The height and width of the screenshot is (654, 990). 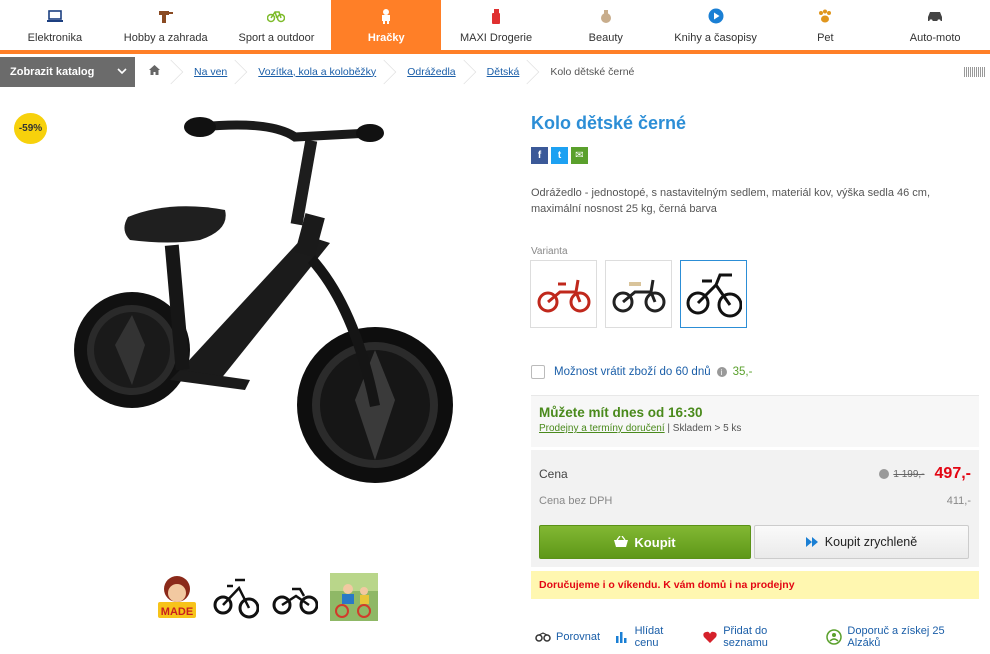 I want to click on chevron-down-icon, so click(x=122, y=72).